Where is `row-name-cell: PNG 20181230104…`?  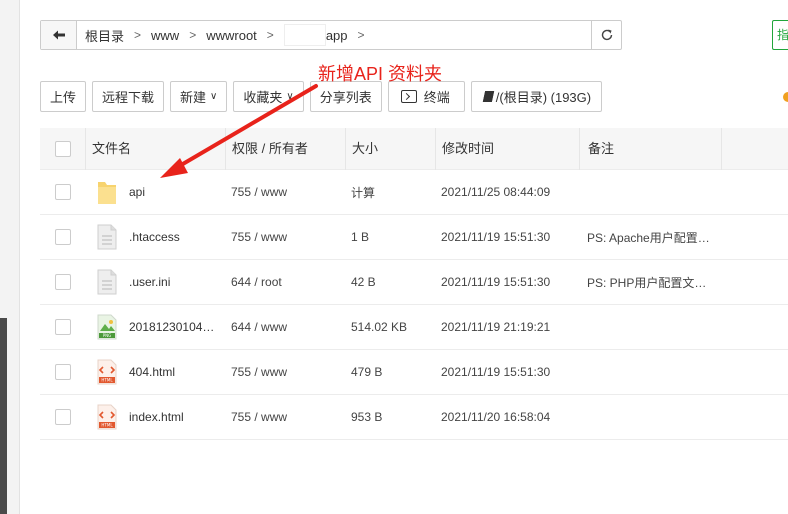
row-name-cell: PNG 20181230104… is located at coordinates (155, 327).